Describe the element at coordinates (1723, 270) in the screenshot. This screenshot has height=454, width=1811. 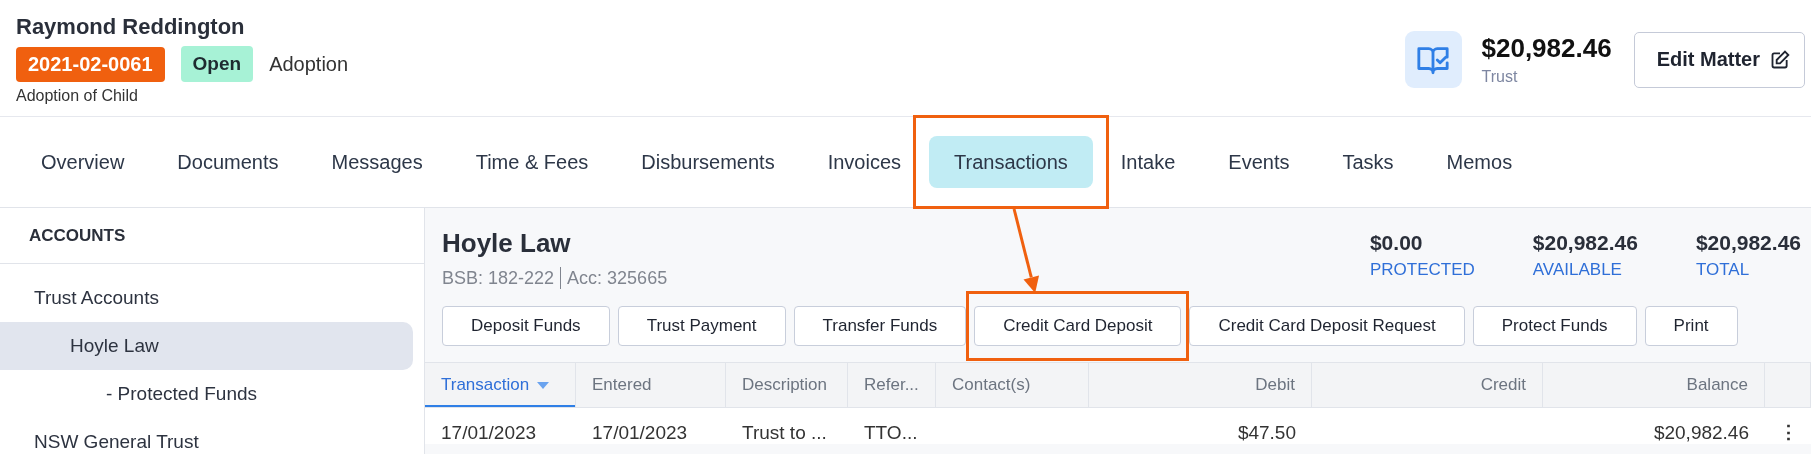
I see `stat-label: TOTAL` at that location.